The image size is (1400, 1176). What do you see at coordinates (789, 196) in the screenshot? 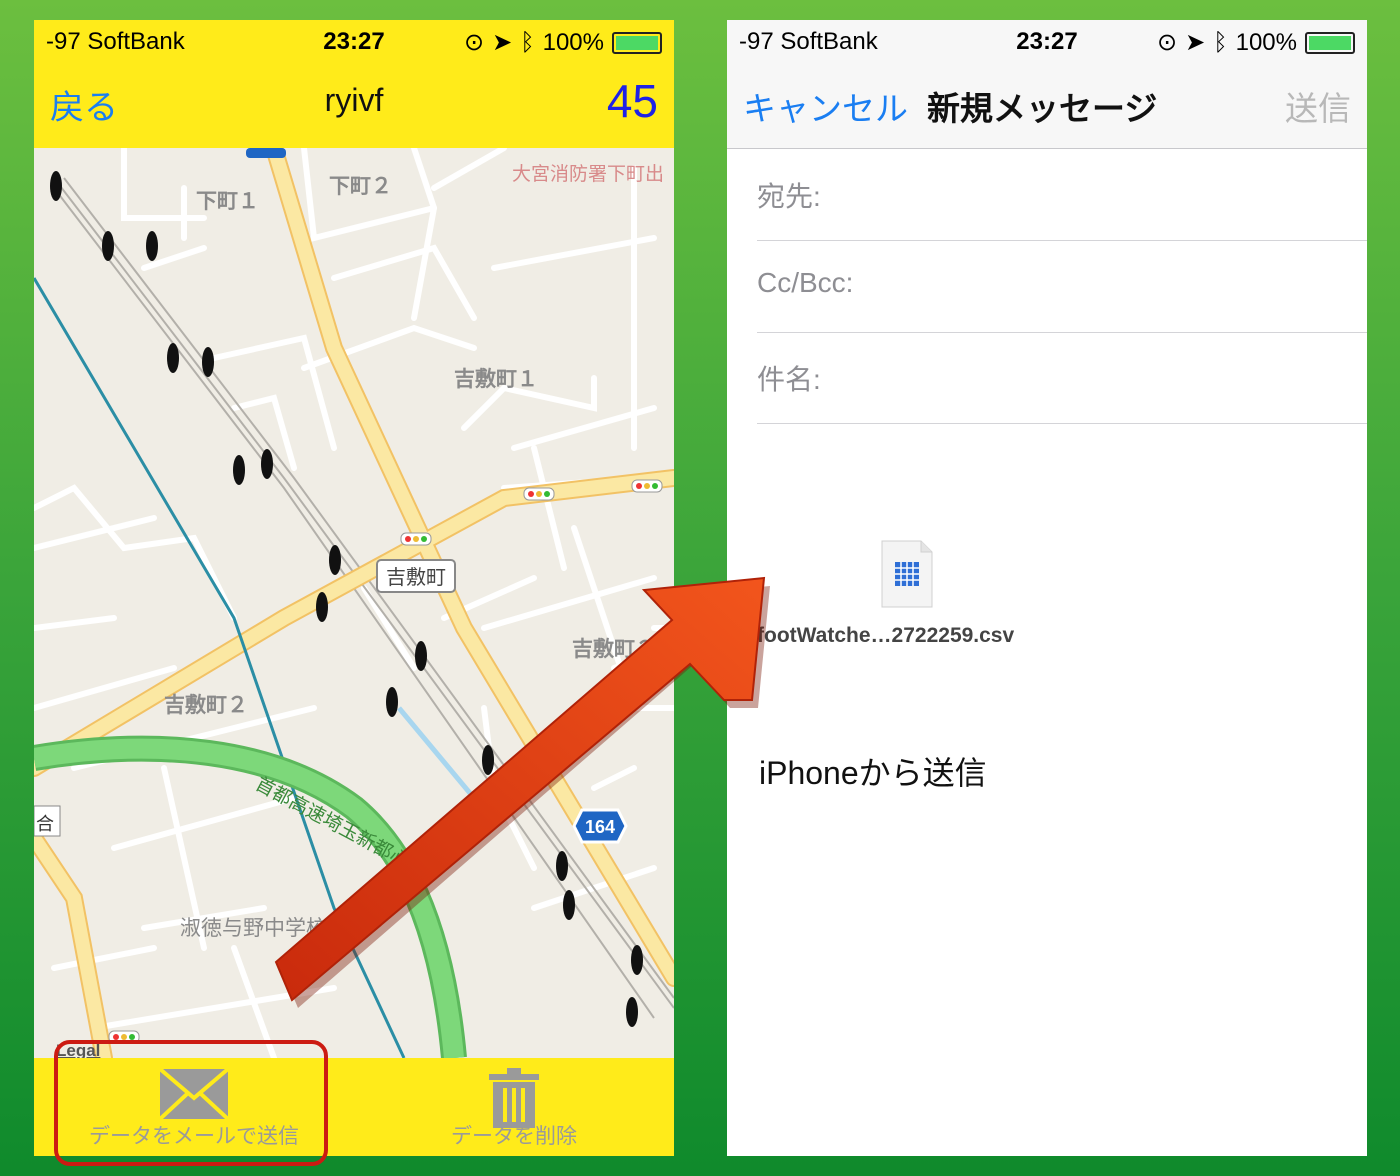
I see `to-label: 宛先:` at bounding box center [789, 196].